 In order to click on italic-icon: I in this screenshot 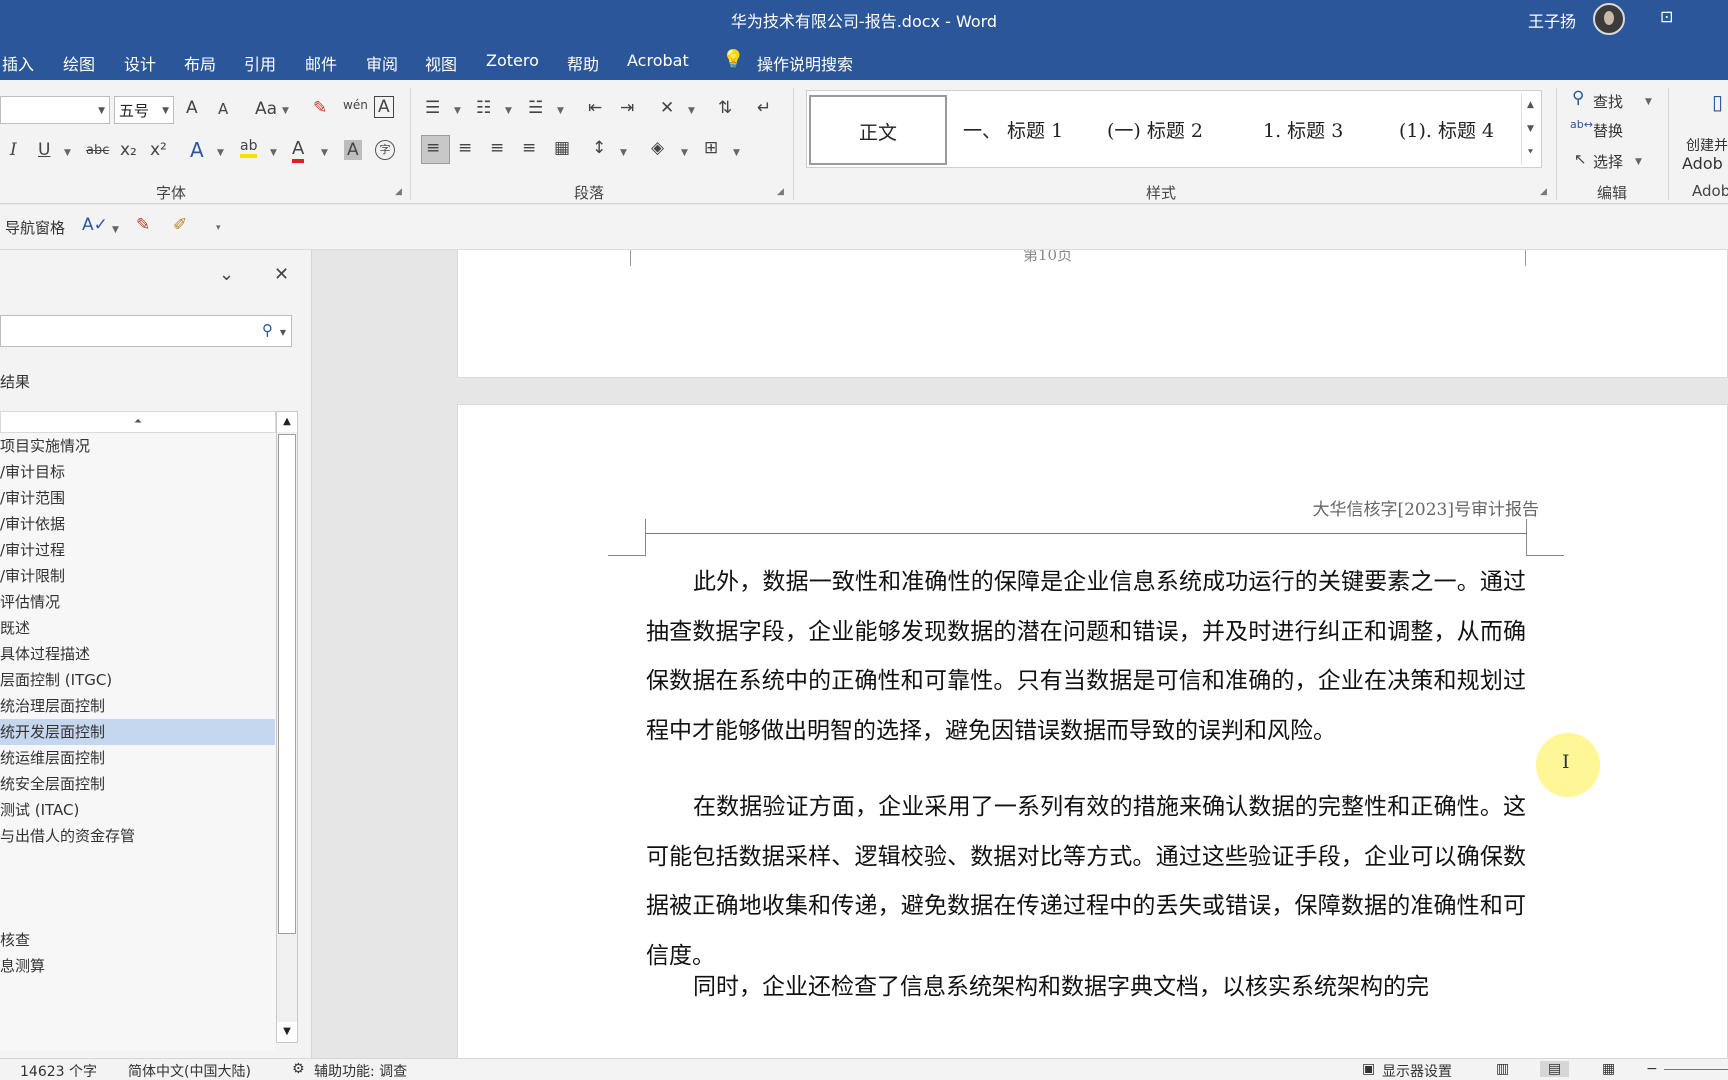, I will do `click(13, 150)`.